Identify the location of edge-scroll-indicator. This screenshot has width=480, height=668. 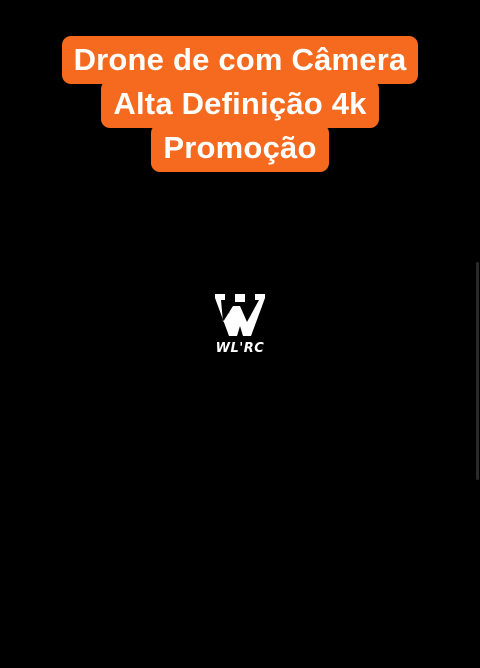
(477, 371).